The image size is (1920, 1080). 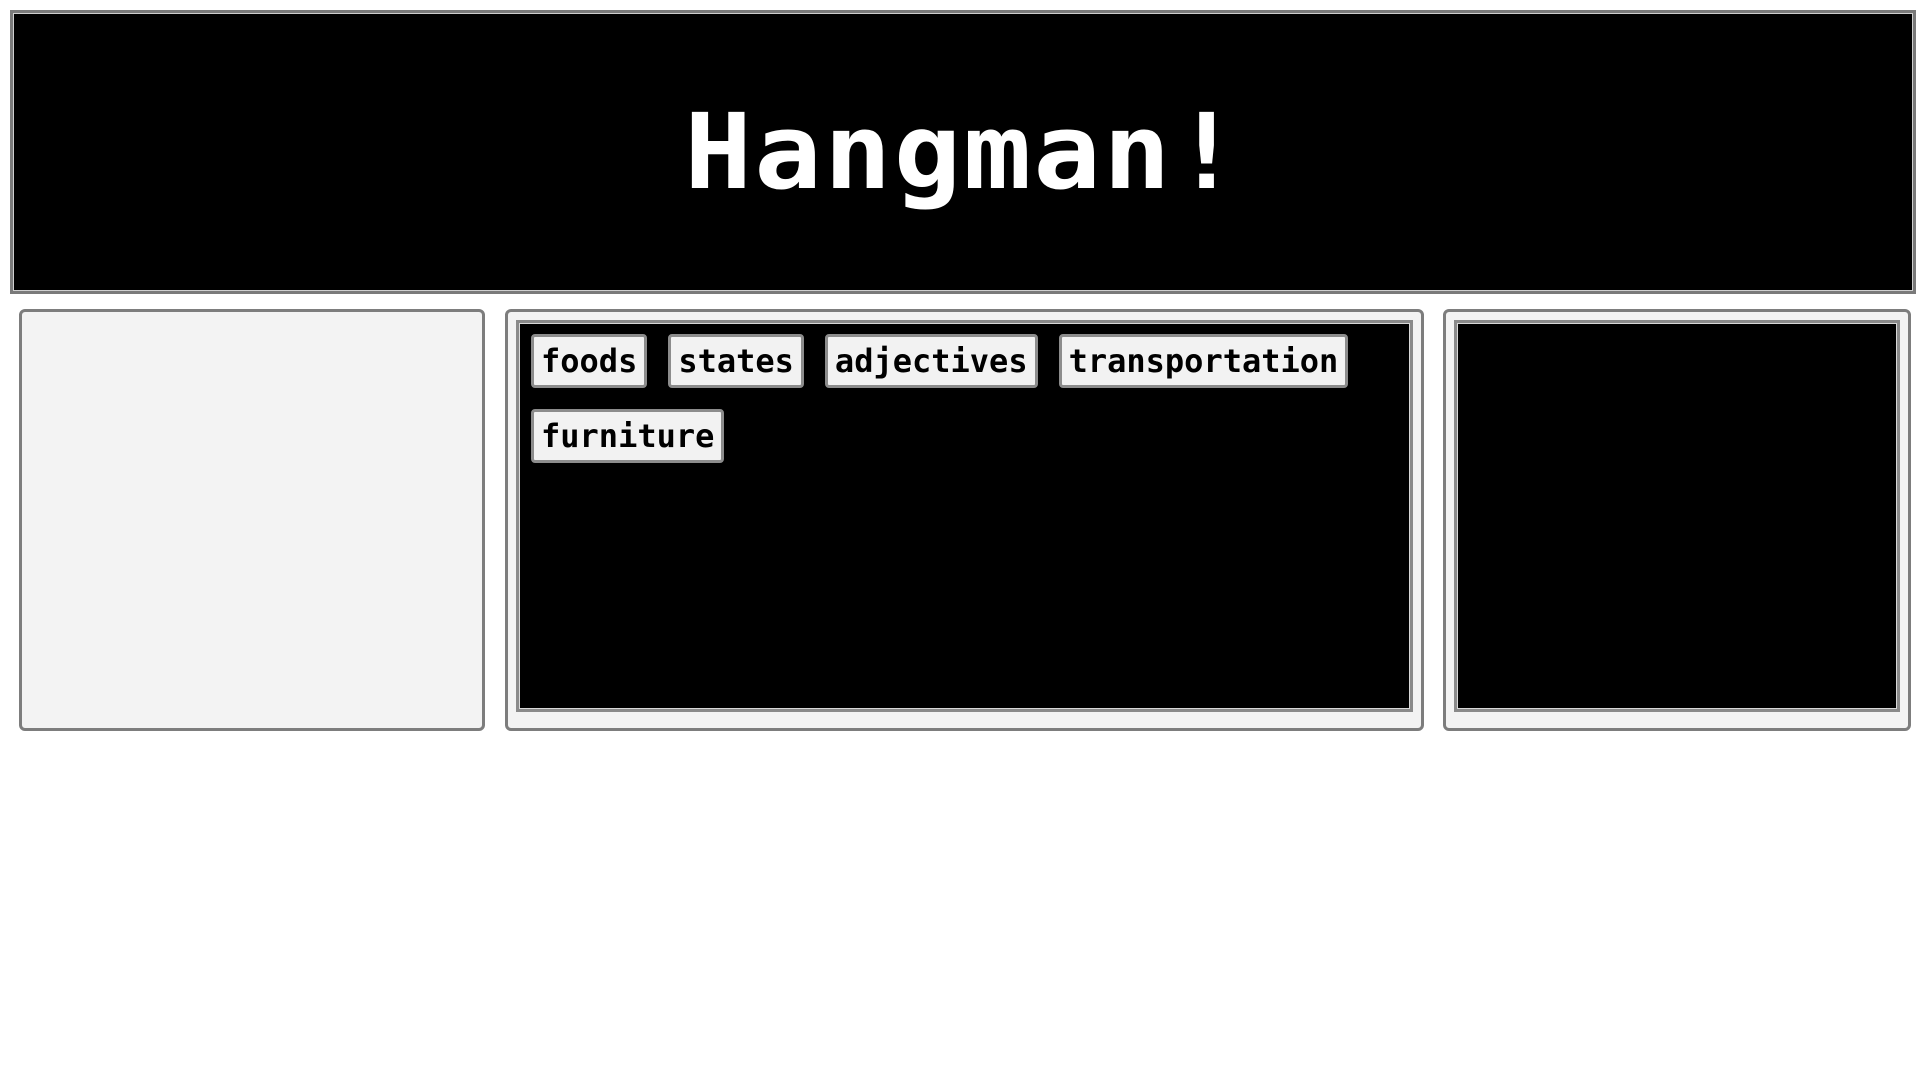 What do you see at coordinates (589, 361) in the screenshot?
I see `category-button-foods: foods` at bounding box center [589, 361].